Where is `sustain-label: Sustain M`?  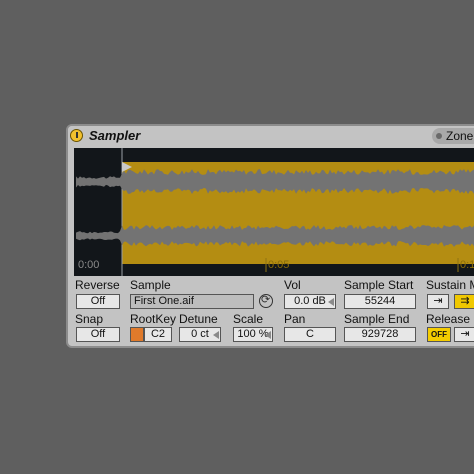
sustain-label: Sustain M is located at coordinates (450, 285).